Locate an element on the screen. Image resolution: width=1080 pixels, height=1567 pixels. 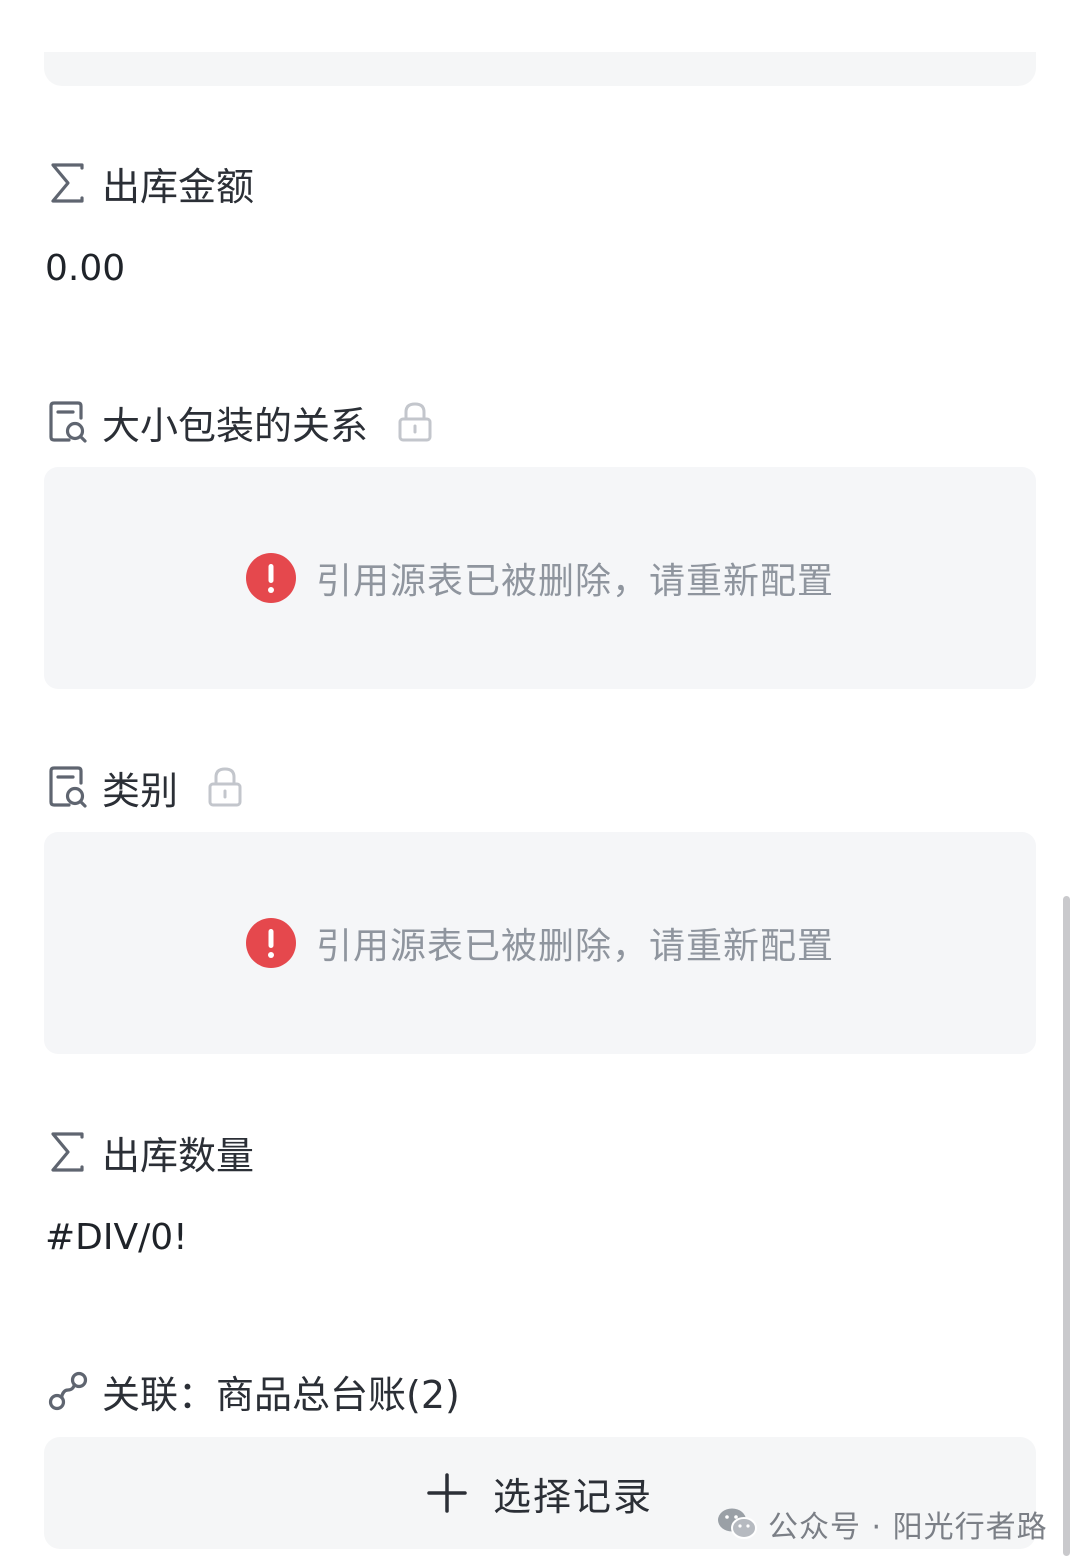
scrollbar is located at coordinates (1066, 1226).